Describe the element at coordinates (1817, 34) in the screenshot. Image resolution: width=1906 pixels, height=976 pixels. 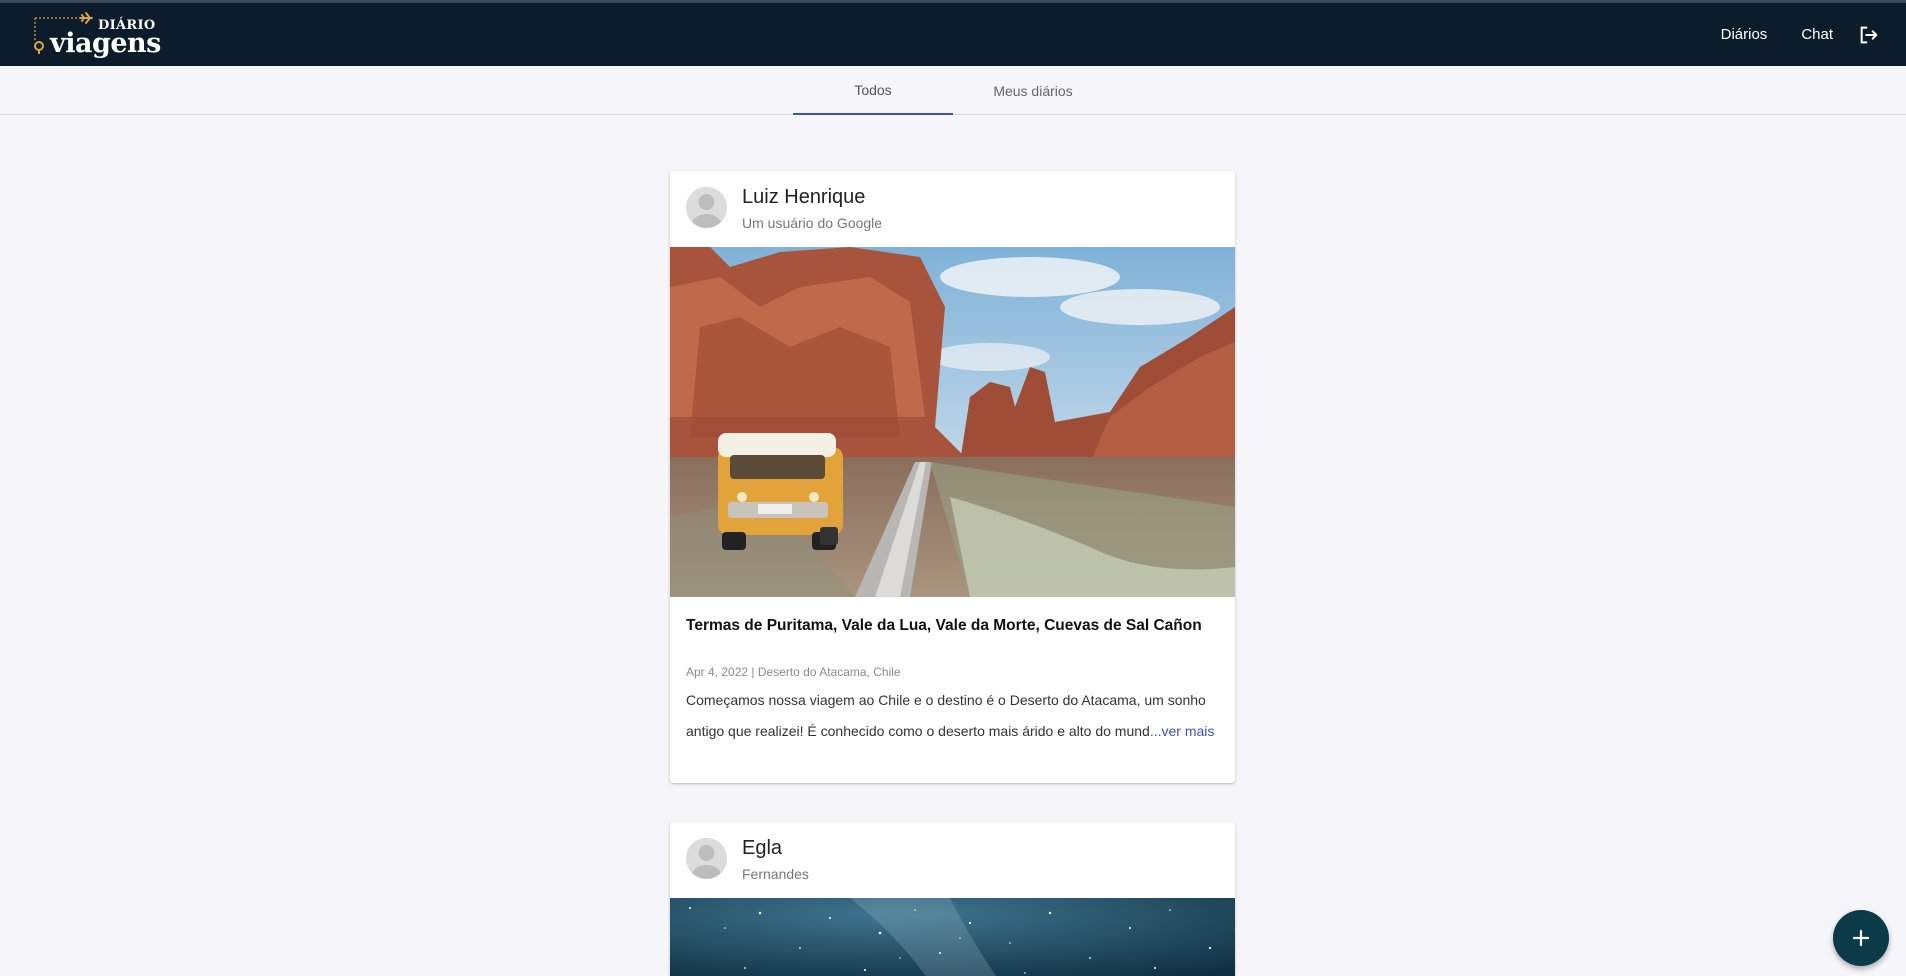
I see `nav-link-chat: Chat` at that location.